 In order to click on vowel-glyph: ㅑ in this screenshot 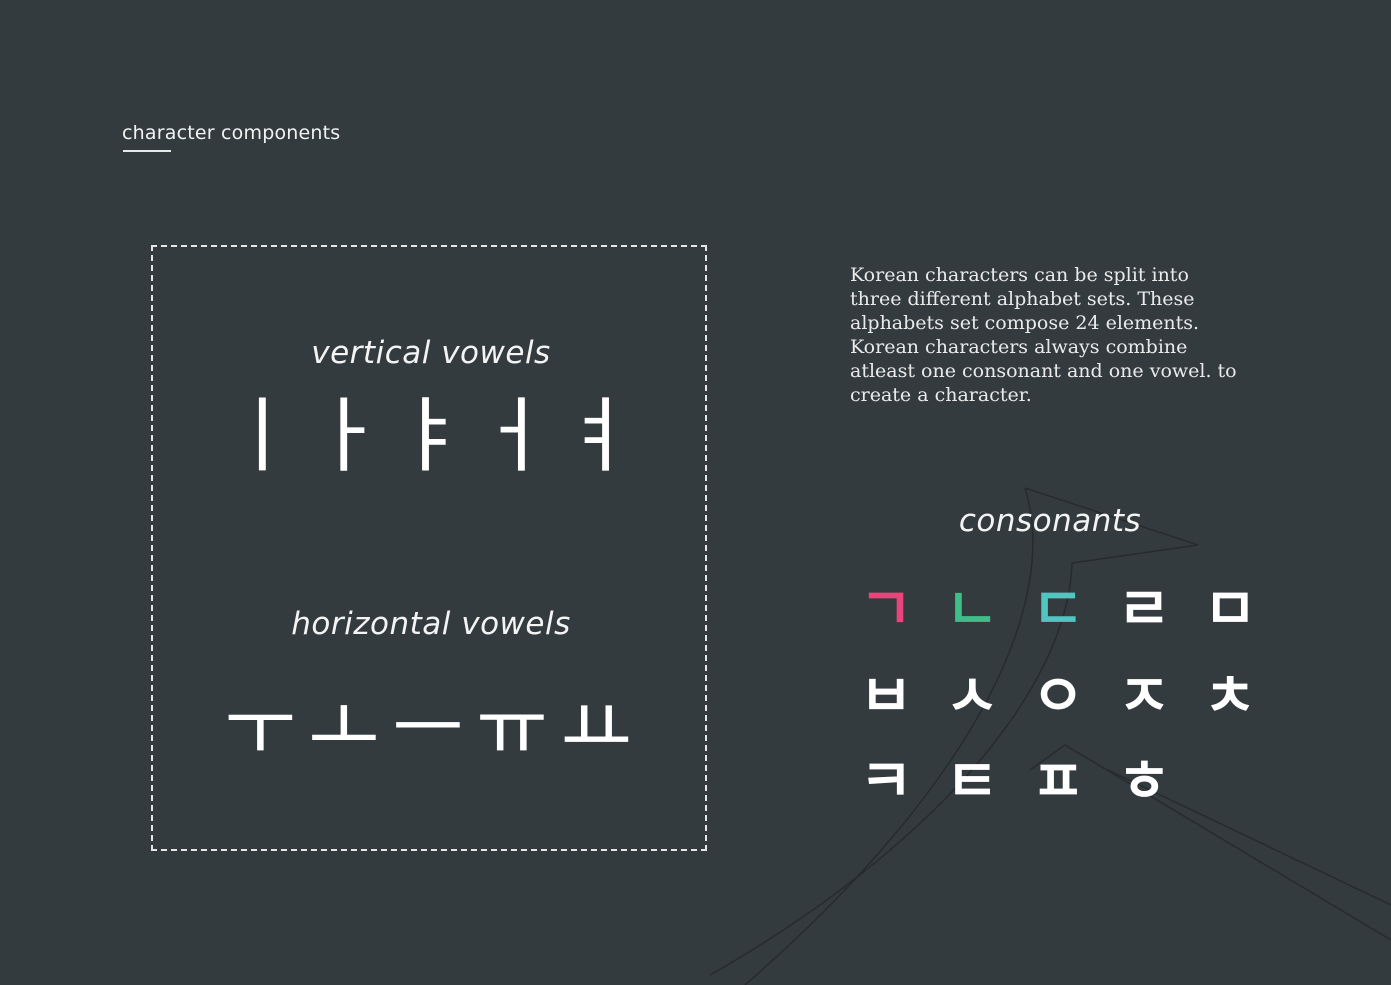, I will do `click(430, 436)`.